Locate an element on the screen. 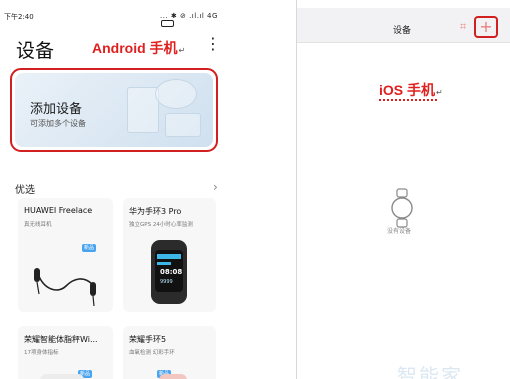 The image size is (510, 379). ios-label-text: iOS 手机 is located at coordinates (407, 90).